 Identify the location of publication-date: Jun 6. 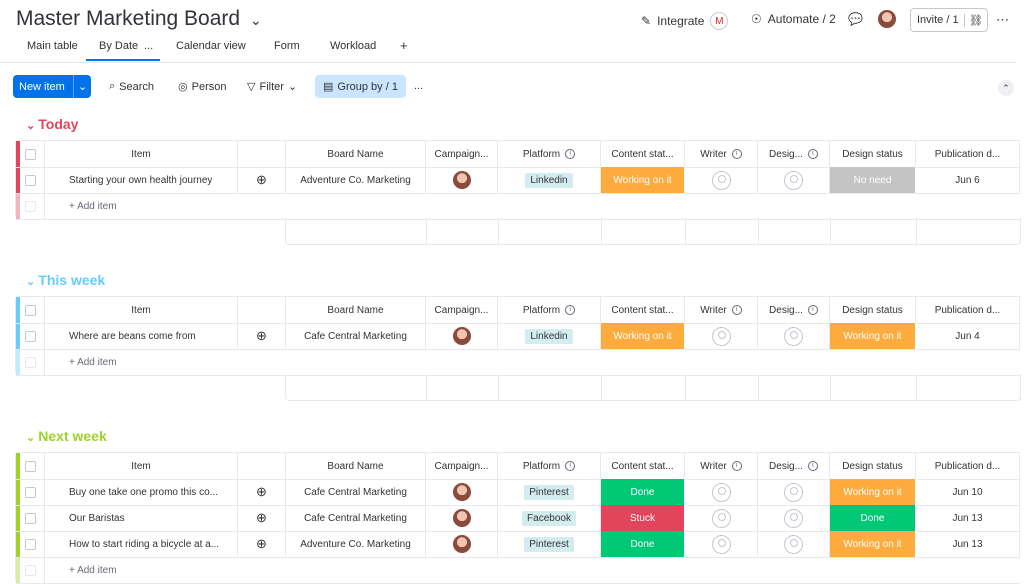
(968, 180).